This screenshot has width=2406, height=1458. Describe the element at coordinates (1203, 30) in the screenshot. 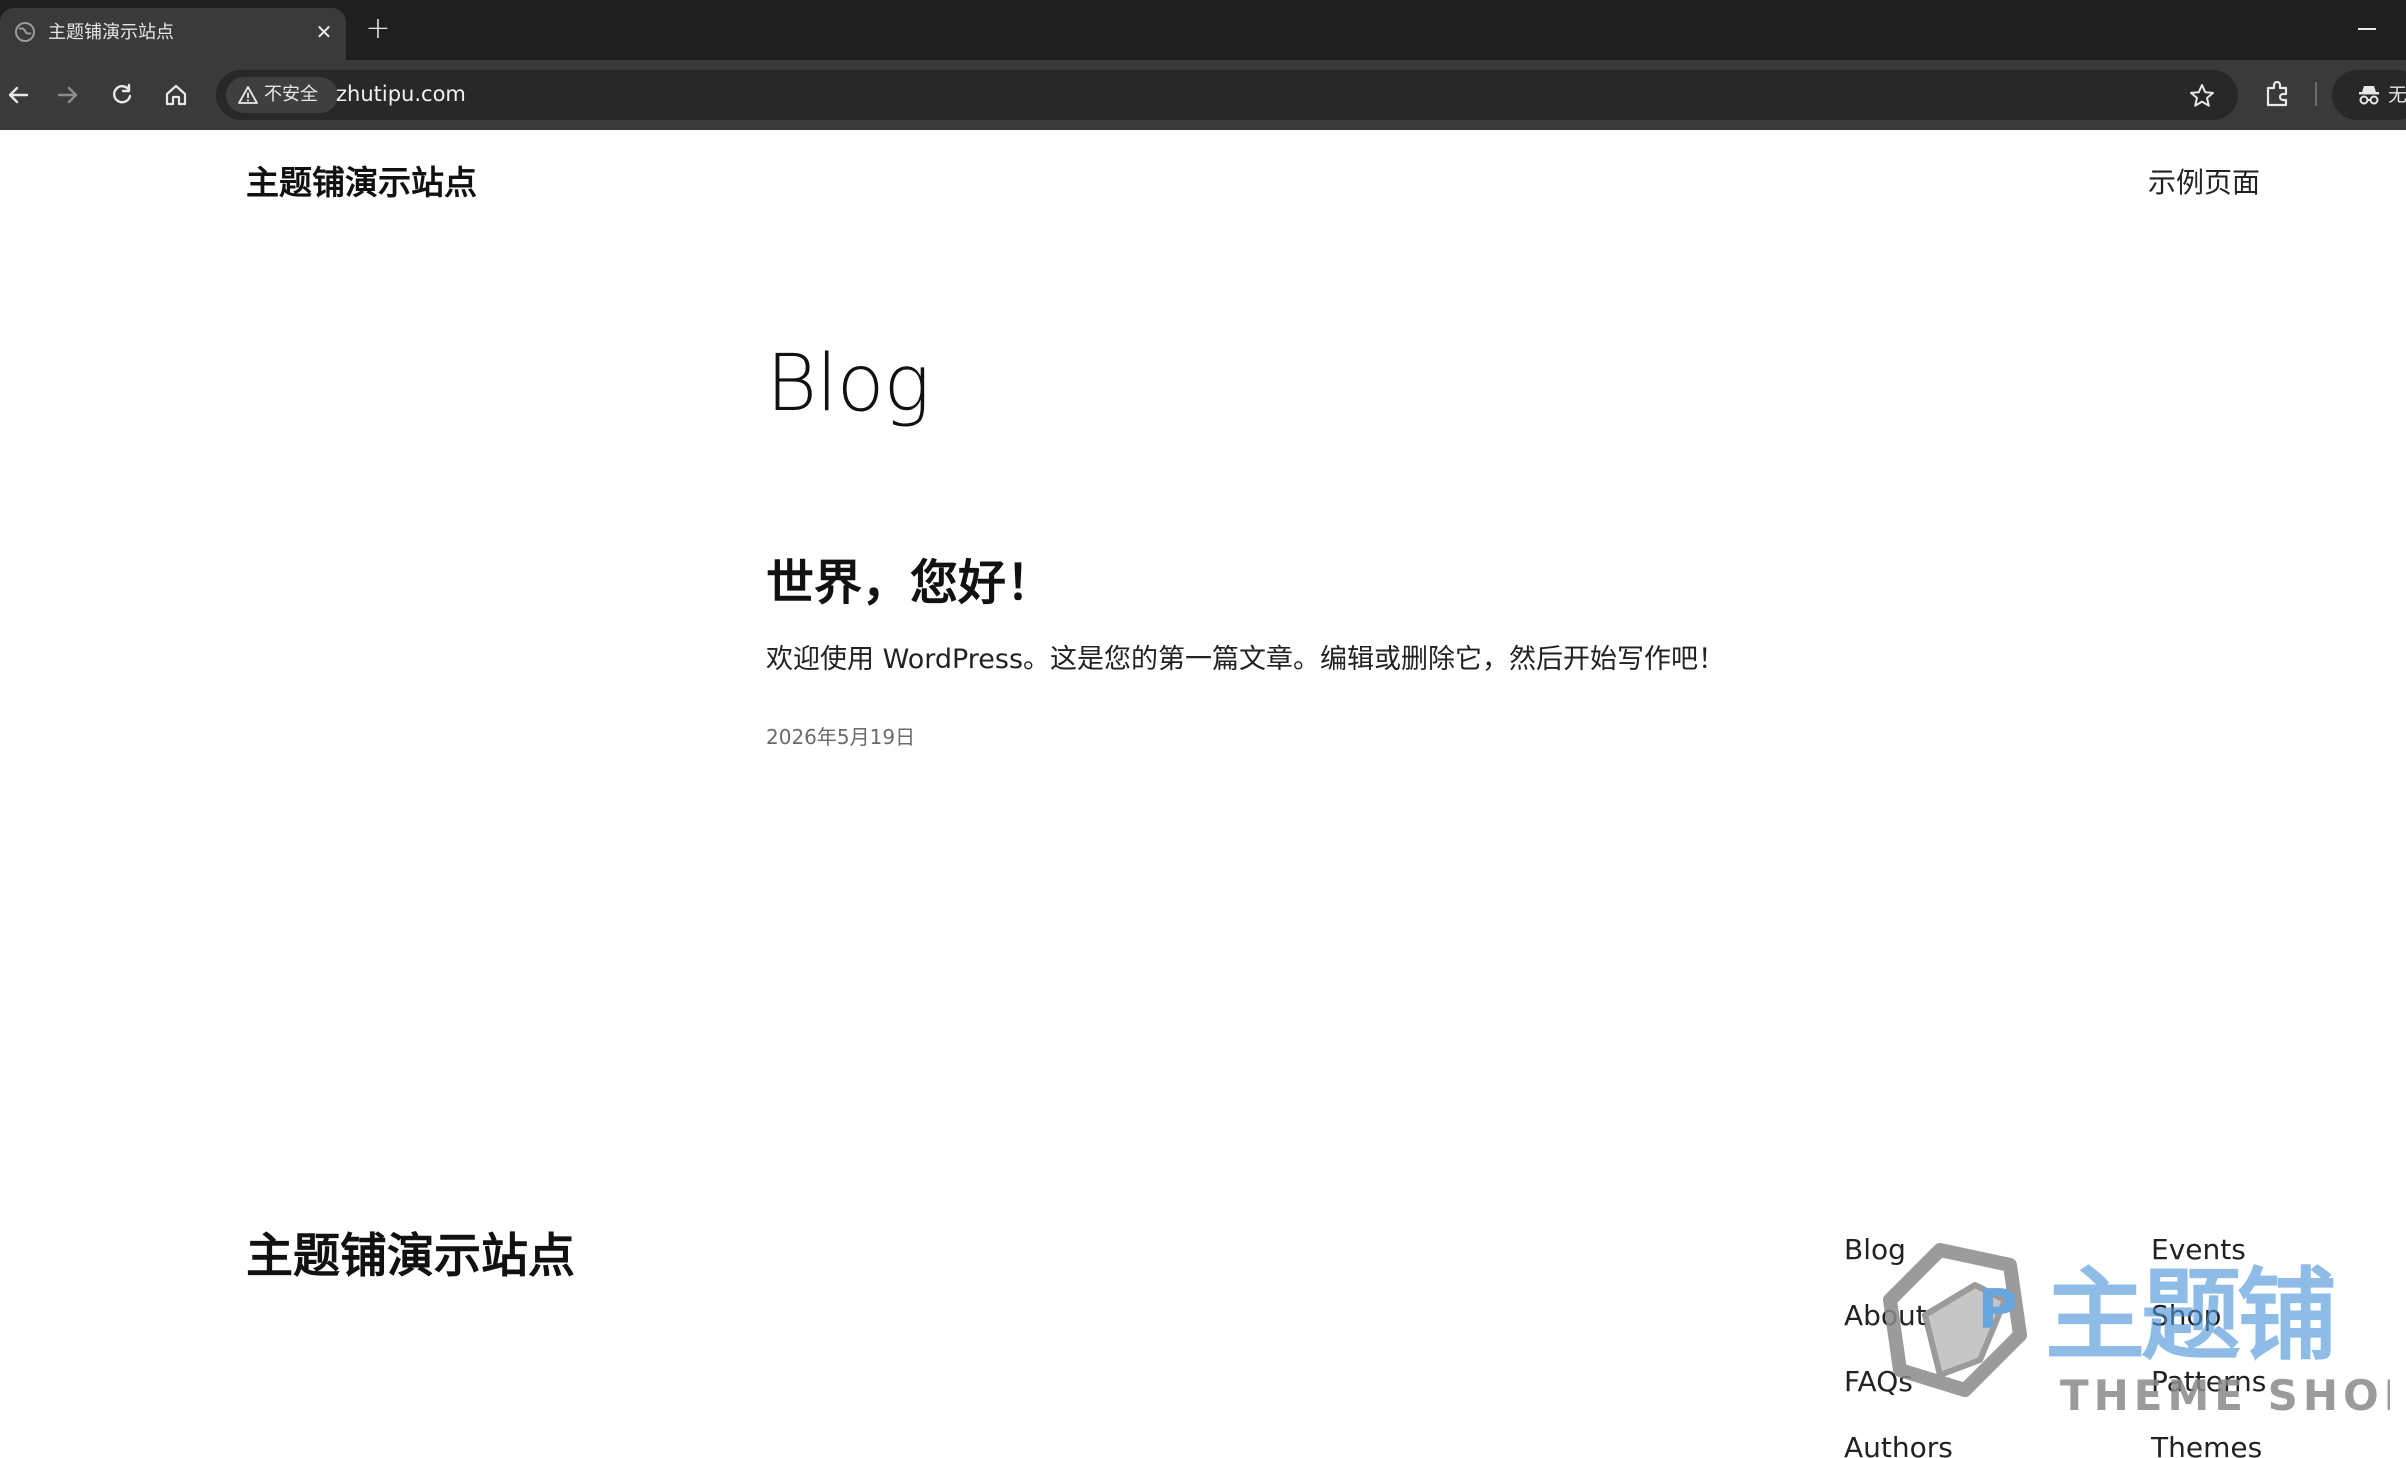

I see `browser-tab-strip: 主题铺演示站点 ✕ +` at that location.